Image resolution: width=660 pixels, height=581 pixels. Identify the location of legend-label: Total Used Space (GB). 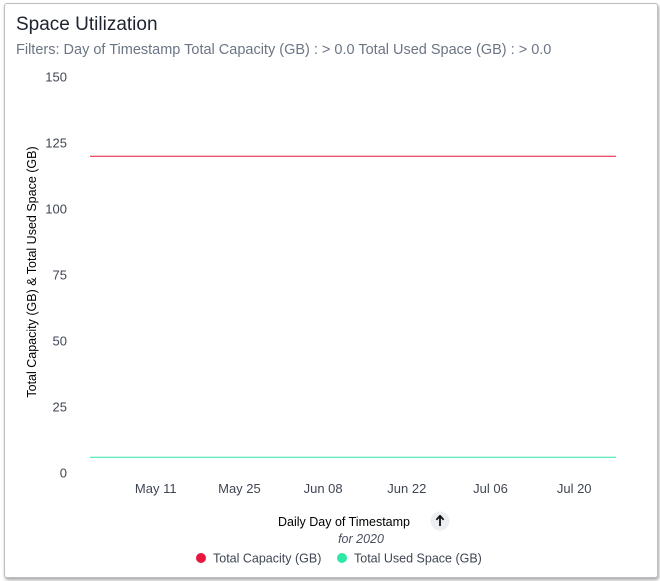
(418, 559).